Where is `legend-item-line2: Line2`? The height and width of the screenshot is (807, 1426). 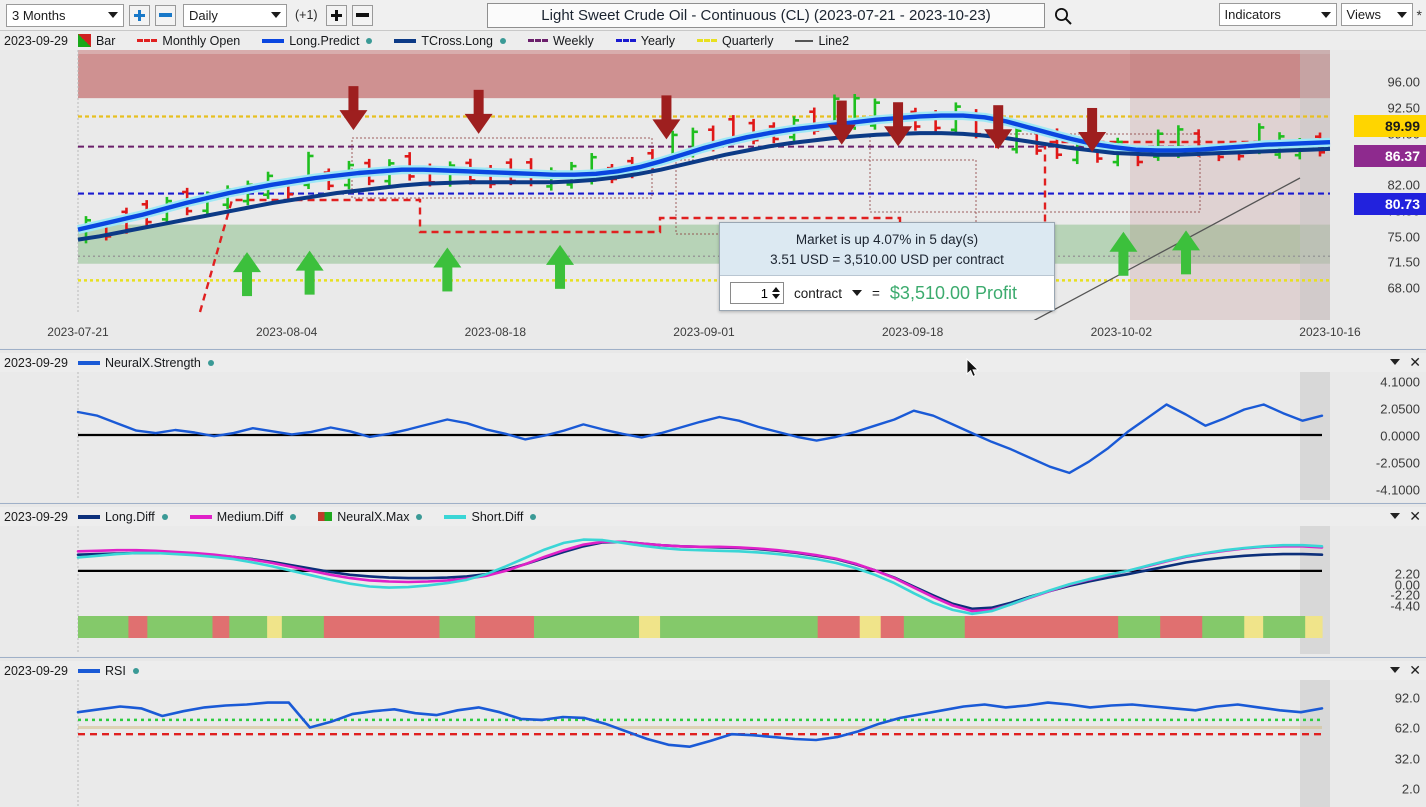 legend-item-line2: Line2 is located at coordinates (822, 41).